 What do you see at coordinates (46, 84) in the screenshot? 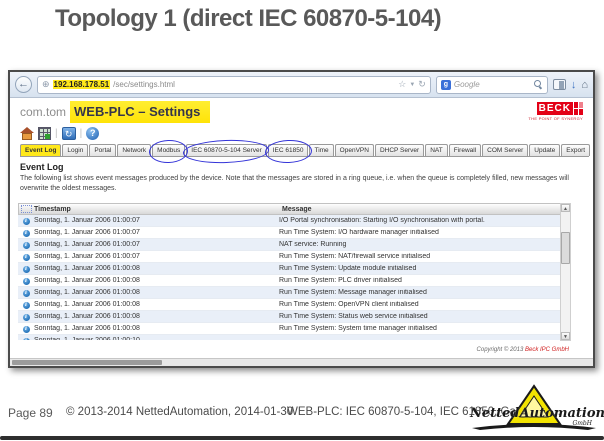
I see `site-identity-icon: ⊕` at bounding box center [46, 84].